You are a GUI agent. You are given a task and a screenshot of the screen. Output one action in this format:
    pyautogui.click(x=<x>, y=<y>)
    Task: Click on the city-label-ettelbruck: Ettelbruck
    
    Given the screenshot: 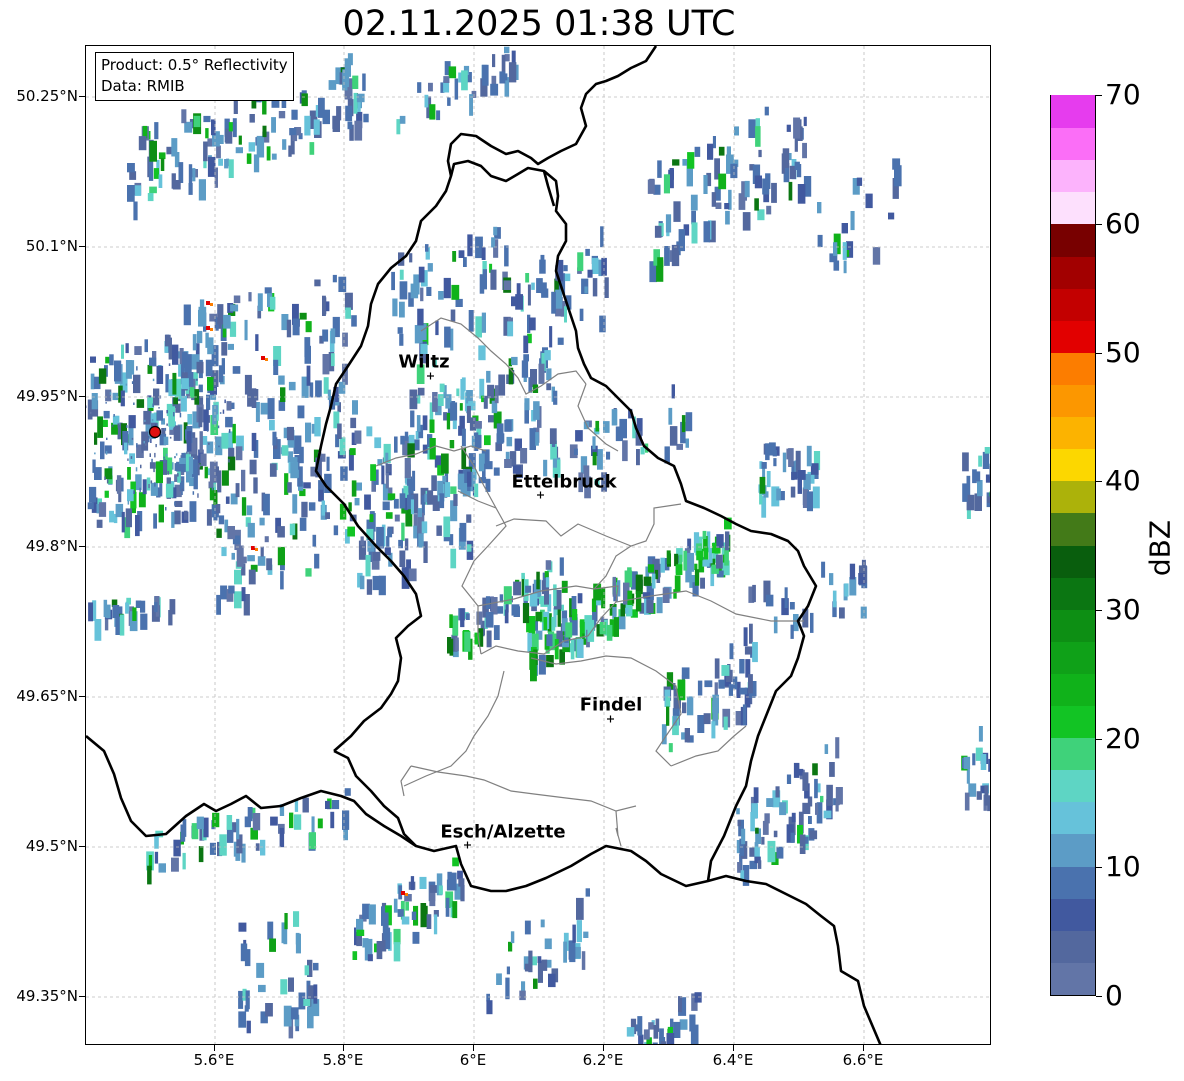 What is the action you would take?
    pyautogui.click(x=564, y=482)
    